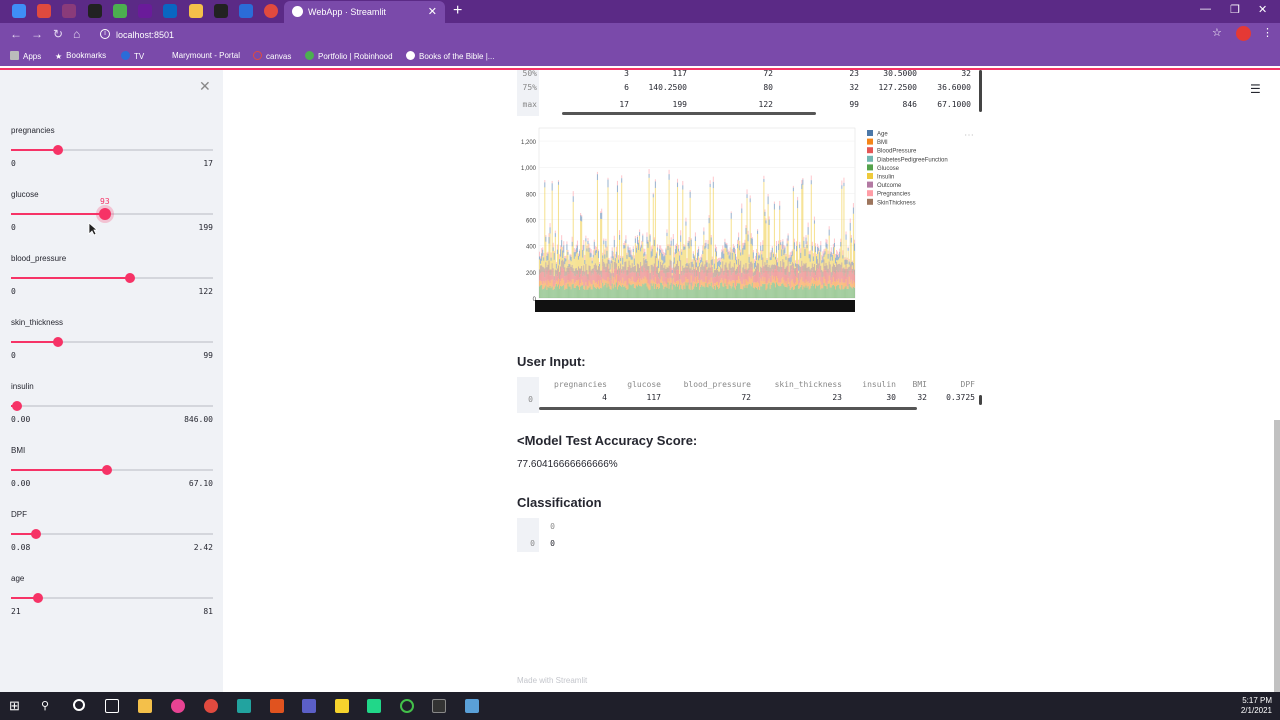 The width and height of the screenshot is (1280, 720). I want to click on bookmark-robinhood: Portfolio | Robinhood, so click(349, 56).